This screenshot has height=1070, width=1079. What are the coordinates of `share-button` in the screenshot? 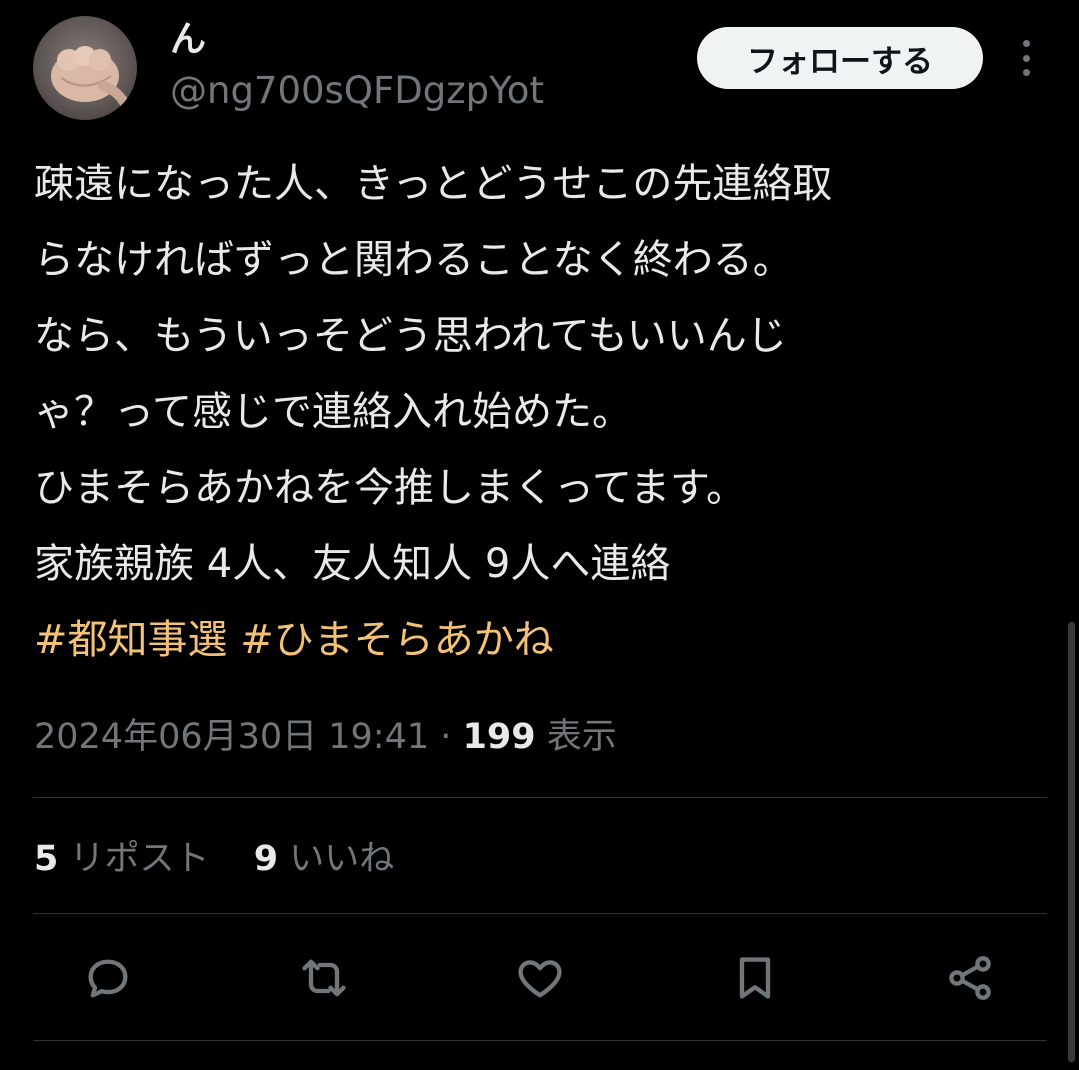 It's located at (970, 978).